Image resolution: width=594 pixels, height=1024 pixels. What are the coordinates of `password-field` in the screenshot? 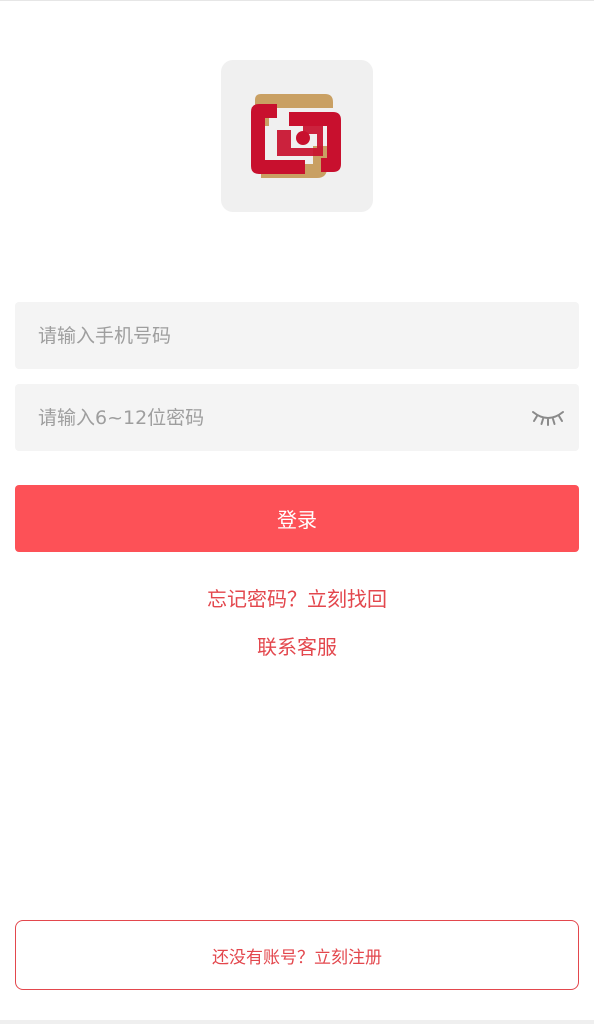 It's located at (297, 417).